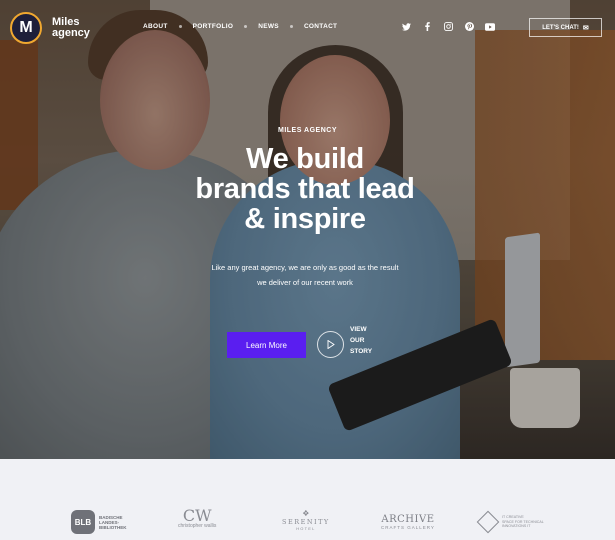 Image resolution: width=615 pixels, height=540 pixels. I want to click on blb-logo-text: BADISCHE LANDES- BIBLIOTHEK, so click(119, 522).